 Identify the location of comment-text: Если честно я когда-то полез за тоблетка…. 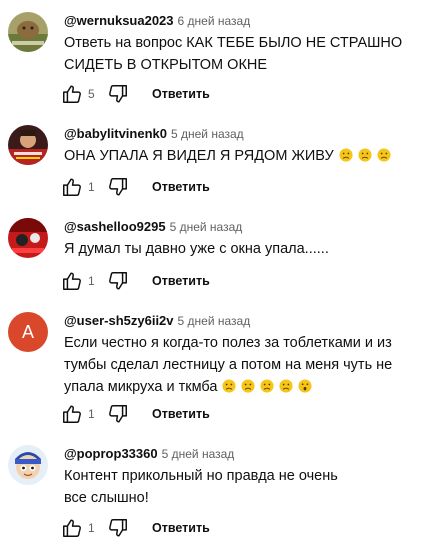
(234, 365).